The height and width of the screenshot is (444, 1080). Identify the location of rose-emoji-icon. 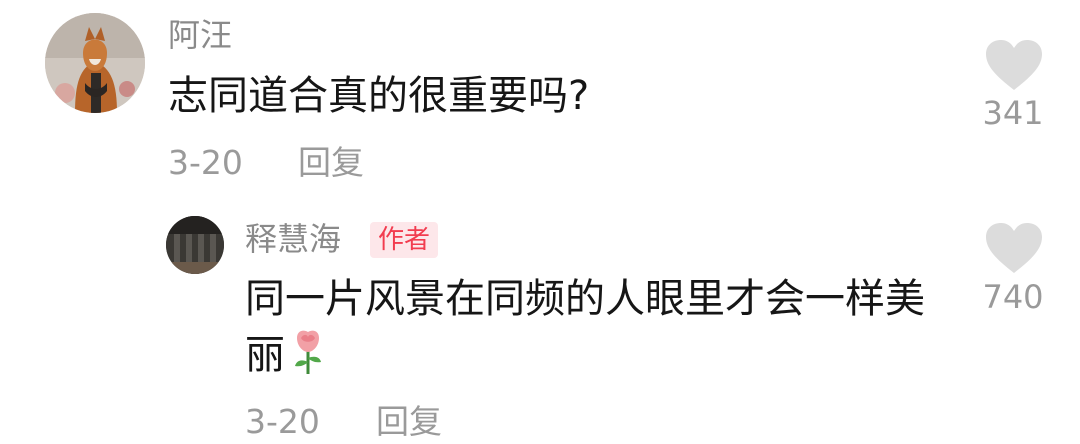
(308, 352).